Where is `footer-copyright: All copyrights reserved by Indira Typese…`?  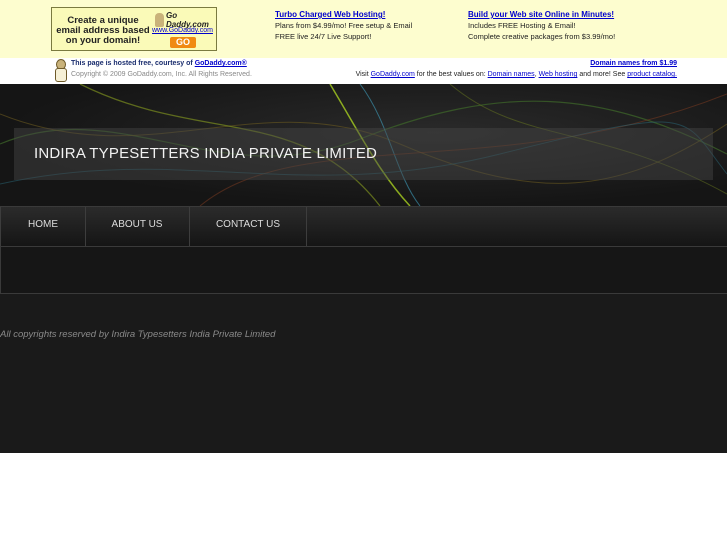
footer-copyright: All copyrights reserved by Indira Typese… is located at coordinates (138, 334).